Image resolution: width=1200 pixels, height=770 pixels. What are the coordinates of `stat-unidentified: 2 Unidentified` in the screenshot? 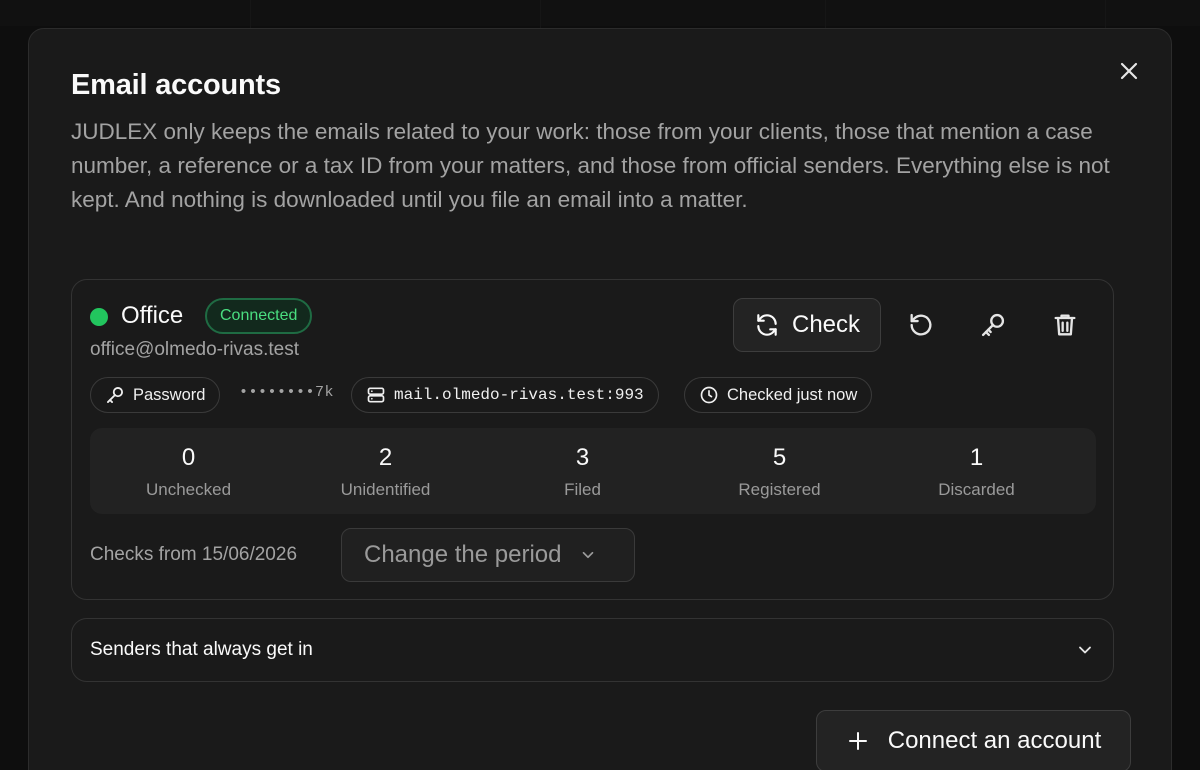 It's located at (385, 471).